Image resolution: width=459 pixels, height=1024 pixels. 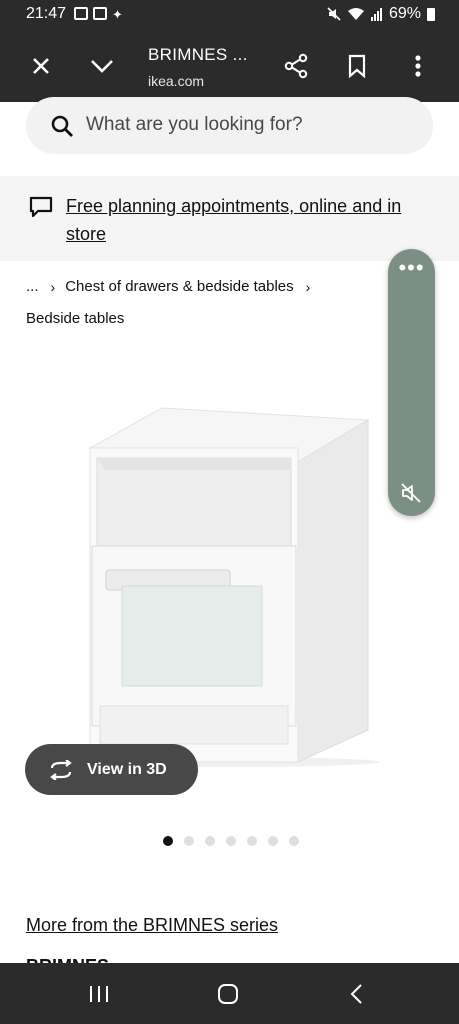 I want to click on battery-percent: 69%, so click(x=404, y=13).